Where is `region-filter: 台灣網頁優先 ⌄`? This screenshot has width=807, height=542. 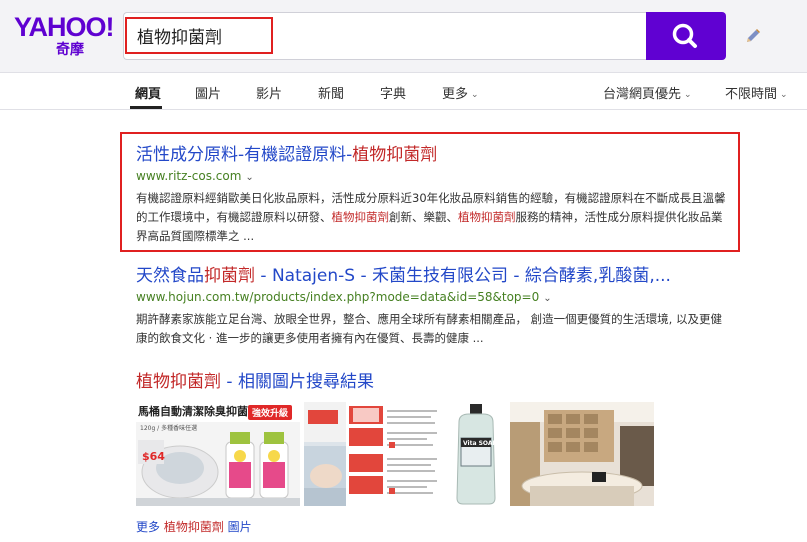
region-filter: 台灣網頁優先 ⌄ is located at coordinates (647, 92).